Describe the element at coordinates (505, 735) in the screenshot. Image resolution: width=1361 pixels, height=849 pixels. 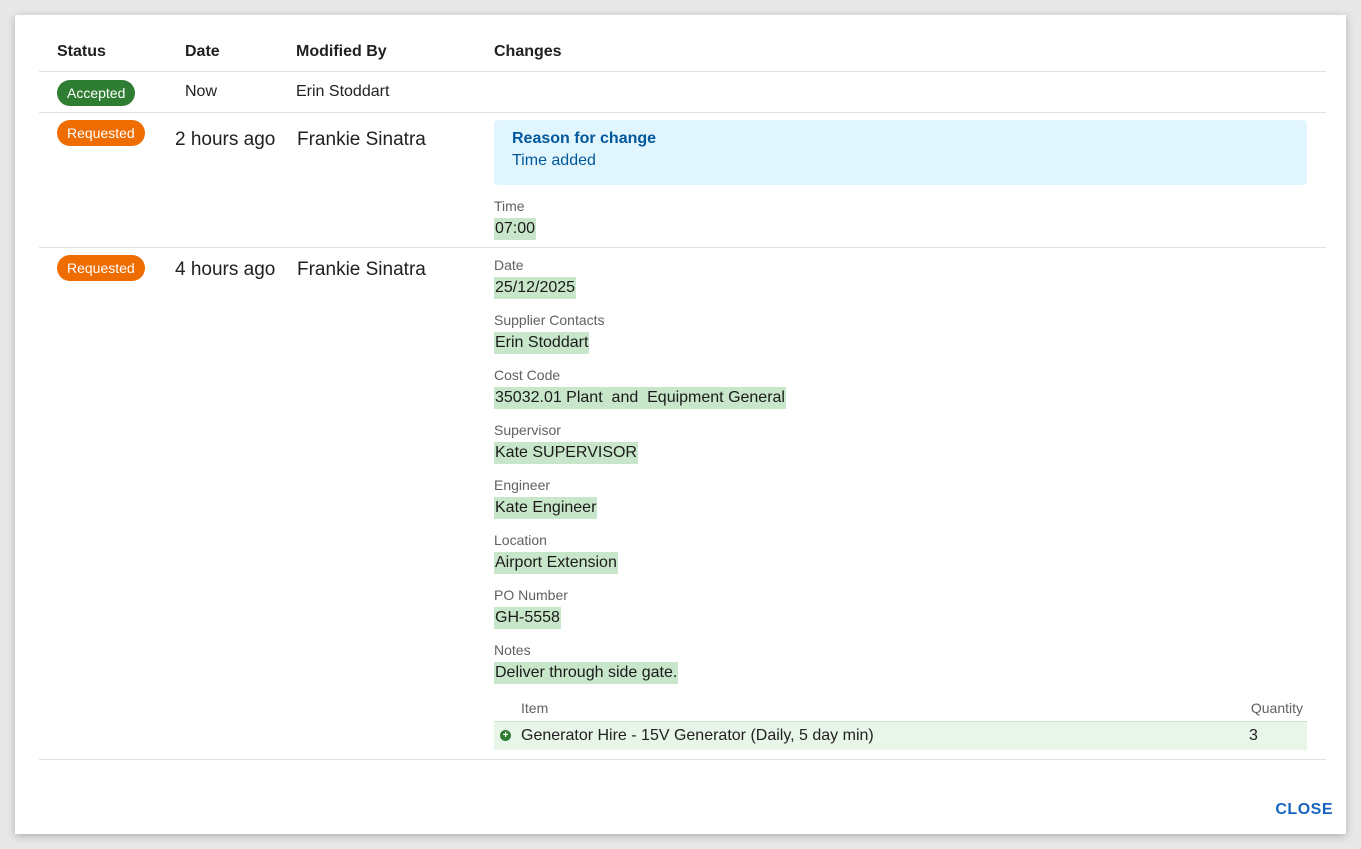
I see `plus-circle-icon: +` at that location.